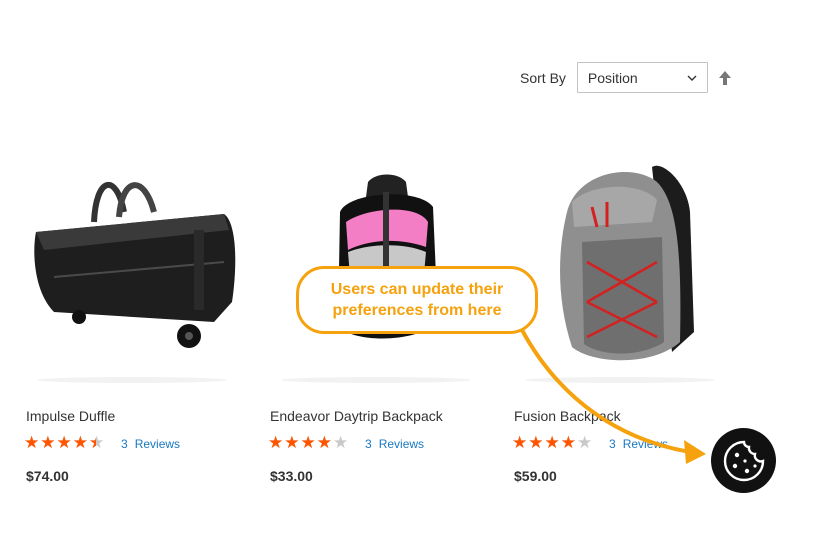  What do you see at coordinates (725, 78) in the screenshot?
I see `arrow-up-icon` at bounding box center [725, 78].